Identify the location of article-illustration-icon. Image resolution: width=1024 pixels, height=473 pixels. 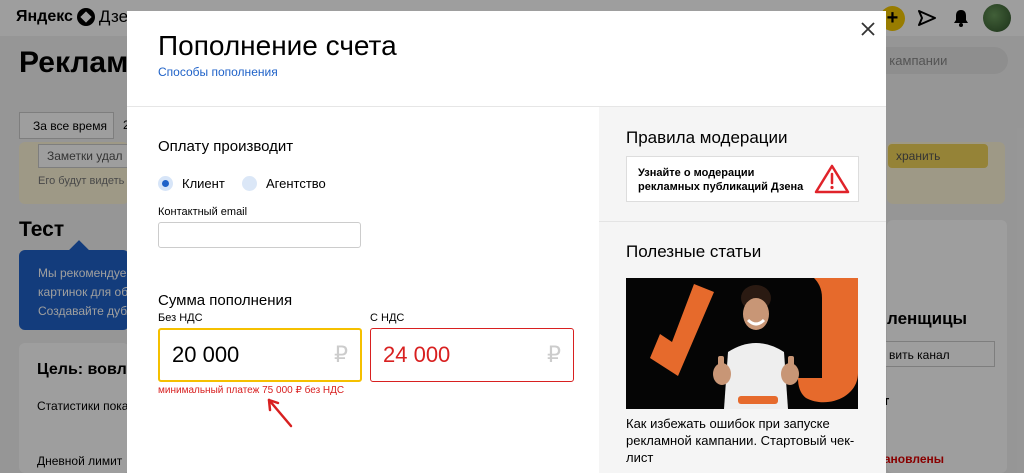
(742, 343).